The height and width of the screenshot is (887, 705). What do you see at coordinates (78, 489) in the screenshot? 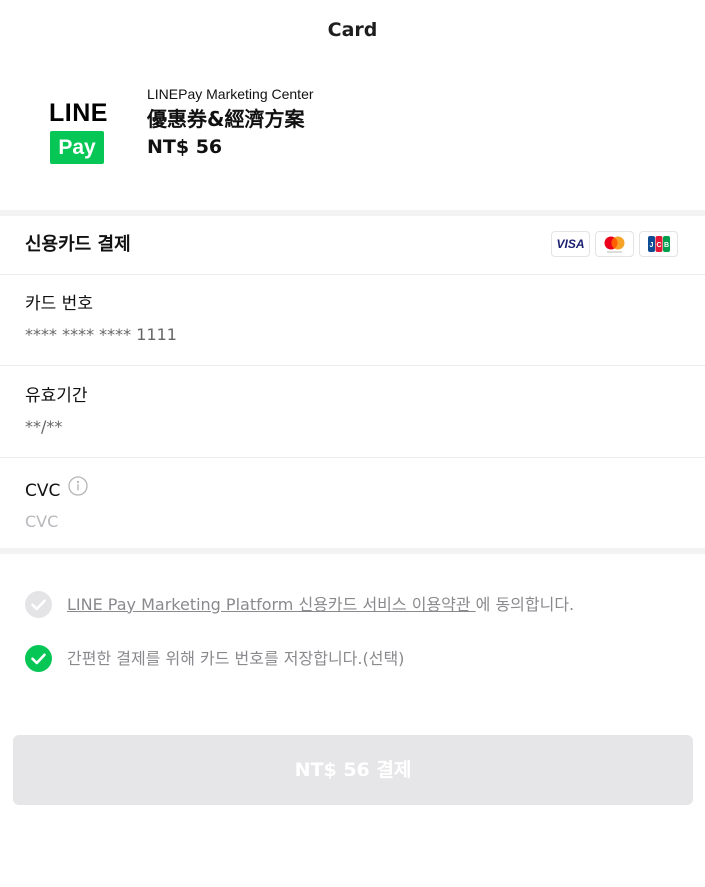
I see `info-icon` at bounding box center [78, 489].